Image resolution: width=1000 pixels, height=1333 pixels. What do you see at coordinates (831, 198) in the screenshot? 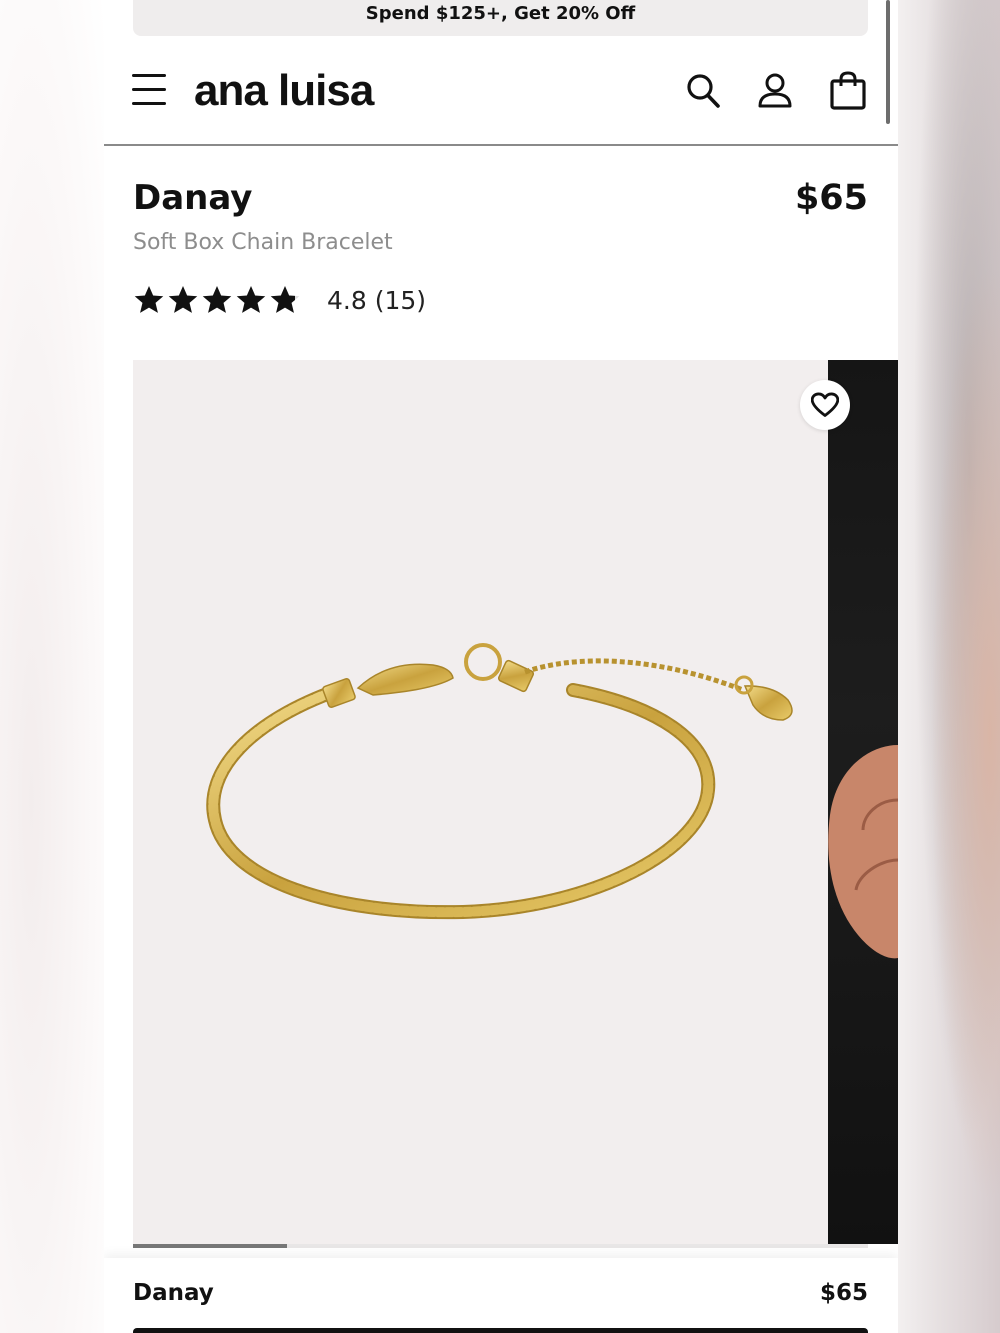
I see `product-price: $65` at bounding box center [831, 198].